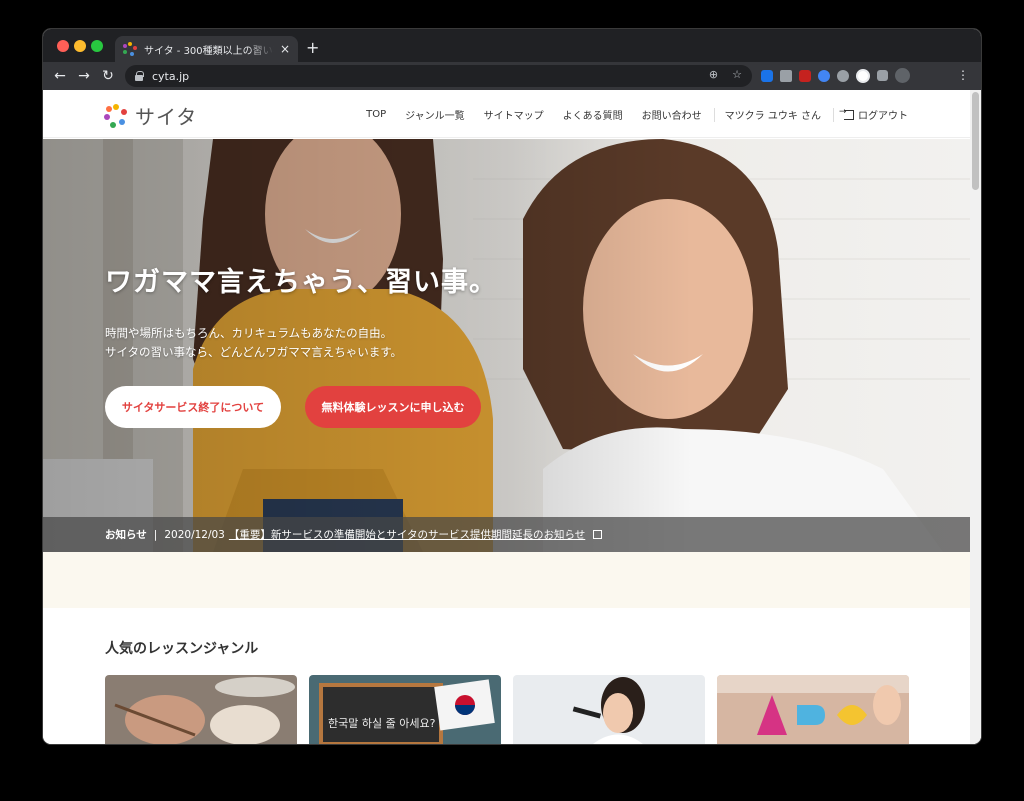  I want to click on active-tab: サイタ - 300種類以上の習い事を自 ×, so click(206, 49).